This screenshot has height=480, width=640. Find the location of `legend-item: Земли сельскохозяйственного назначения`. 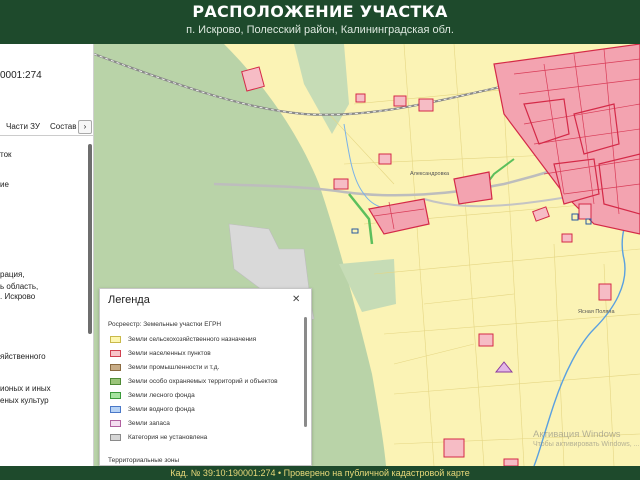

legend-item: Земли сельскохозяйственного назначения is located at coordinates (183, 341).